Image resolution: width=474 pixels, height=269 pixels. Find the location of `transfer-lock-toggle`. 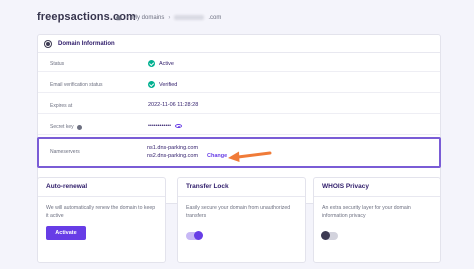

transfer-lock-toggle is located at coordinates (194, 235).